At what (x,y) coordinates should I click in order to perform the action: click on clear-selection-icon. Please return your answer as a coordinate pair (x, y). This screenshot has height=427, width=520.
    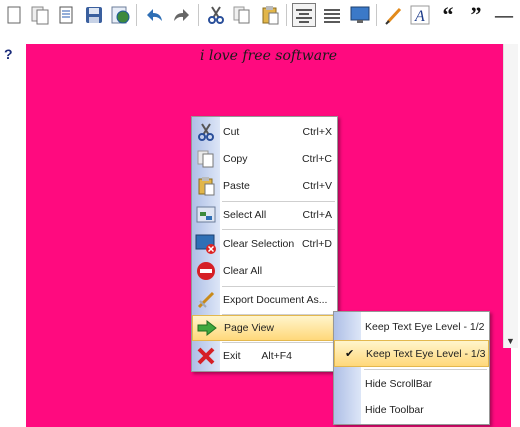
    Looking at the image, I should click on (205, 244).